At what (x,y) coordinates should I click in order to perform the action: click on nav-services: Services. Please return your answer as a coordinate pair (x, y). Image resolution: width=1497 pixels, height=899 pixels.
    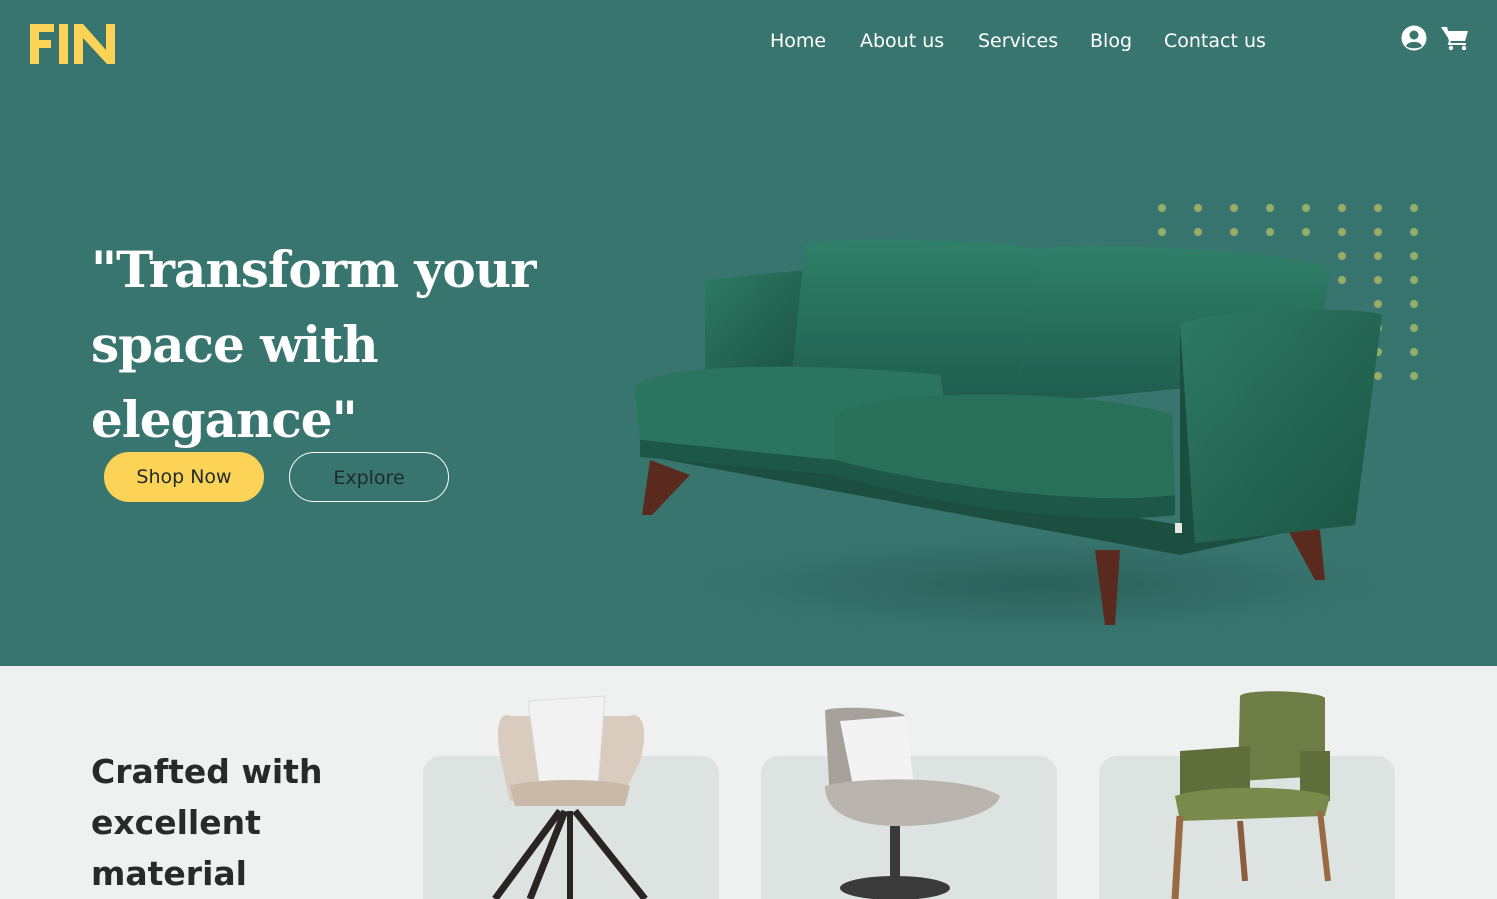
    Looking at the image, I should click on (1018, 41).